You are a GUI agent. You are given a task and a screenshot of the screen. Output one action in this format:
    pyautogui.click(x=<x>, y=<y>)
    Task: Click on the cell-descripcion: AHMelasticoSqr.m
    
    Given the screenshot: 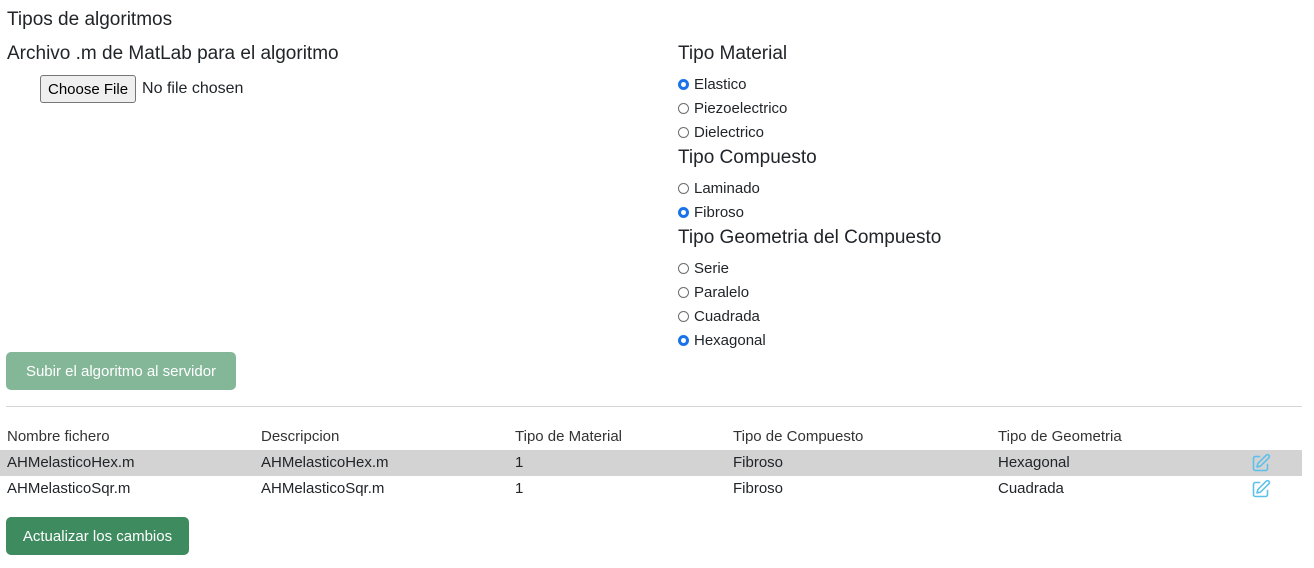 What is the action you would take?
    pyautogui.click(x=323, y=488)
    